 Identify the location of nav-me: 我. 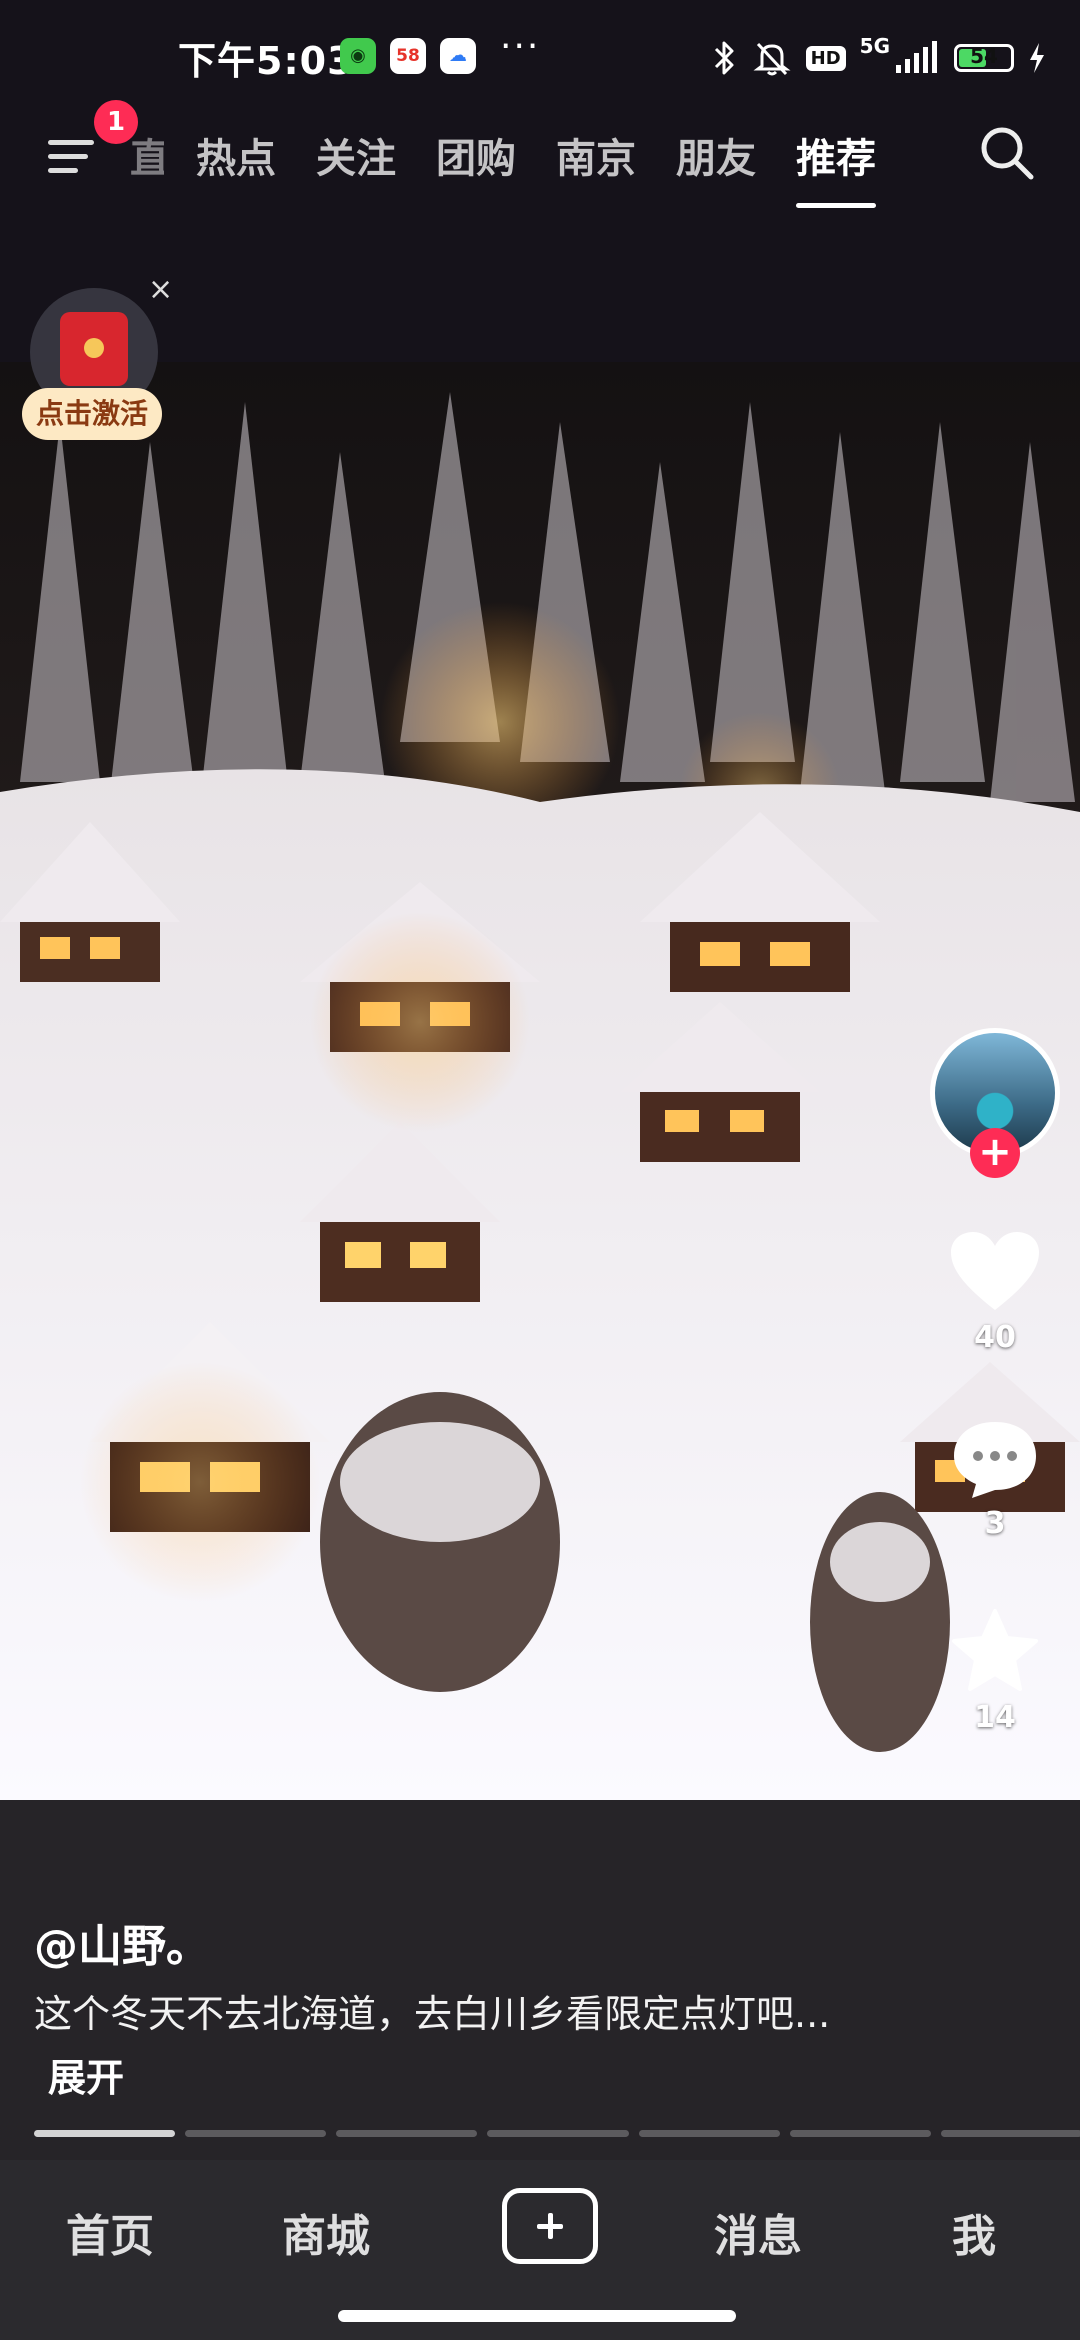
(974, 2232).